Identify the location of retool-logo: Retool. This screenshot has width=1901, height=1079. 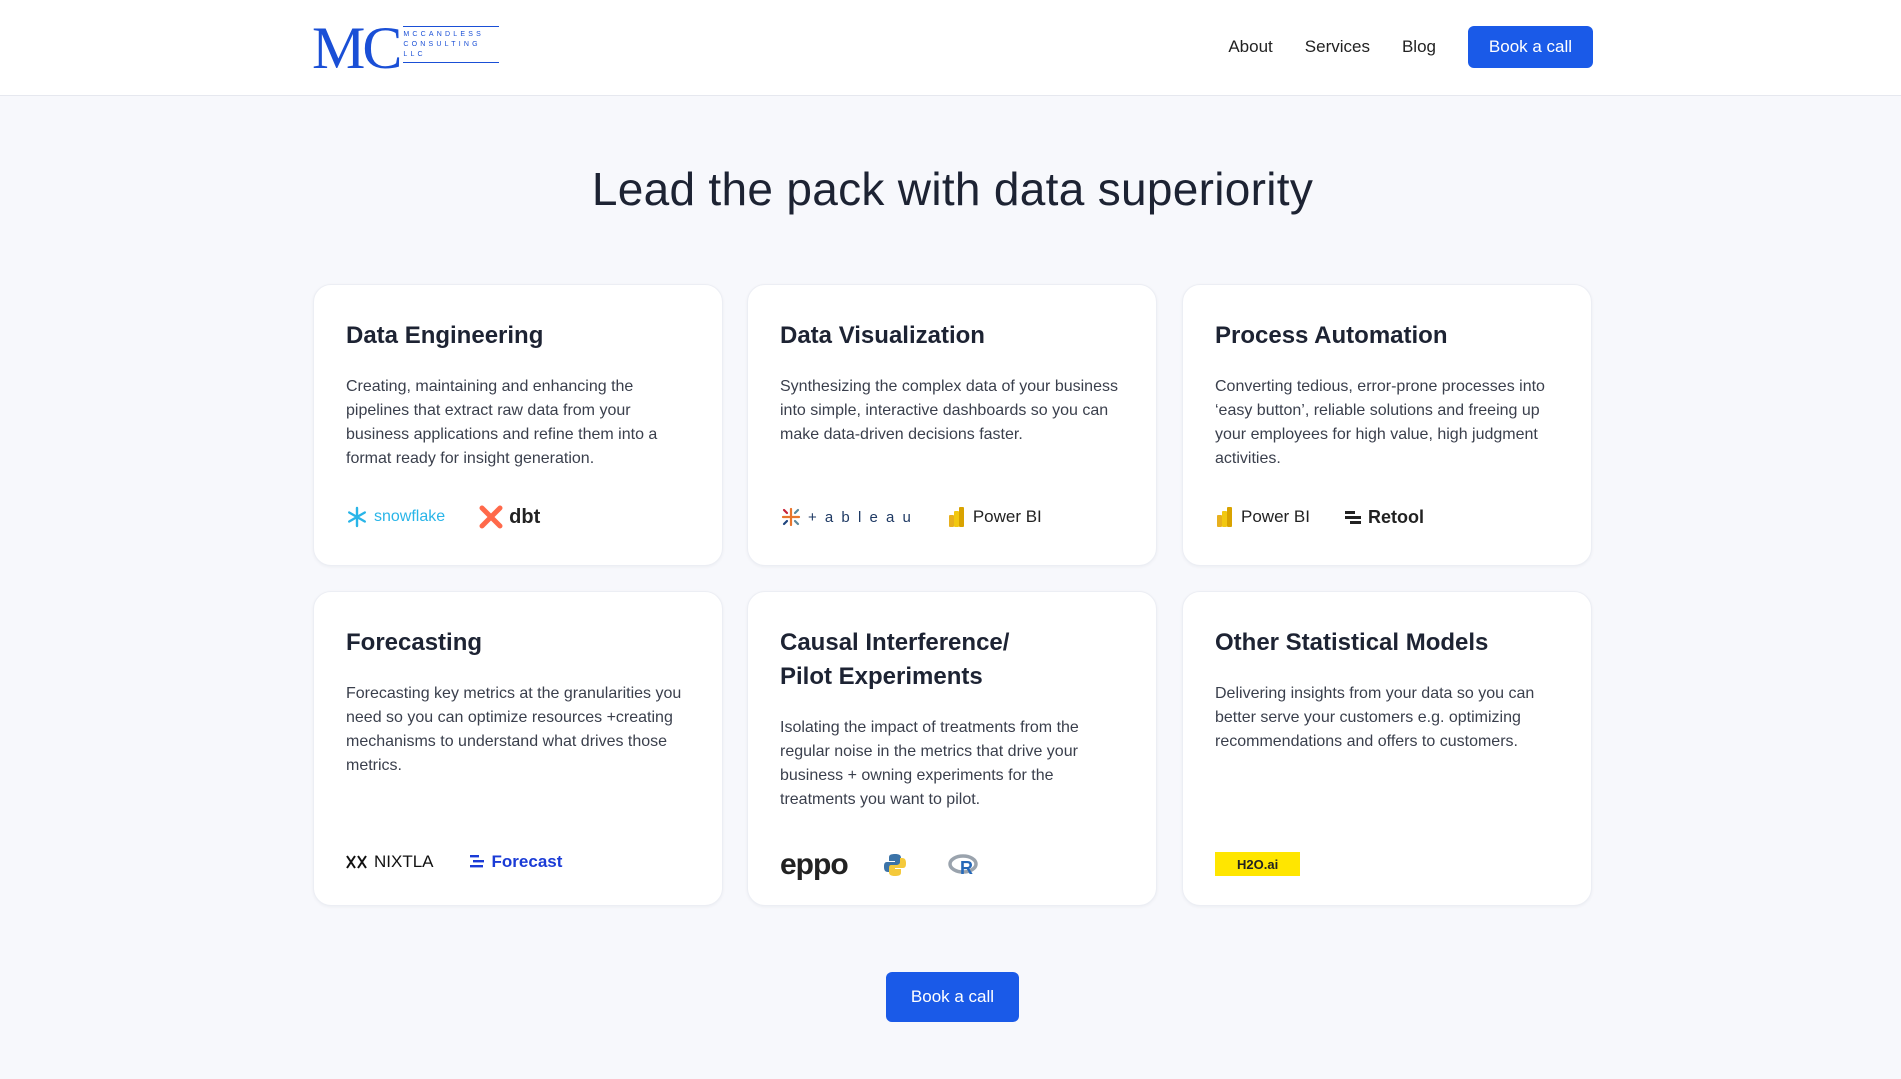
(1384, 517).